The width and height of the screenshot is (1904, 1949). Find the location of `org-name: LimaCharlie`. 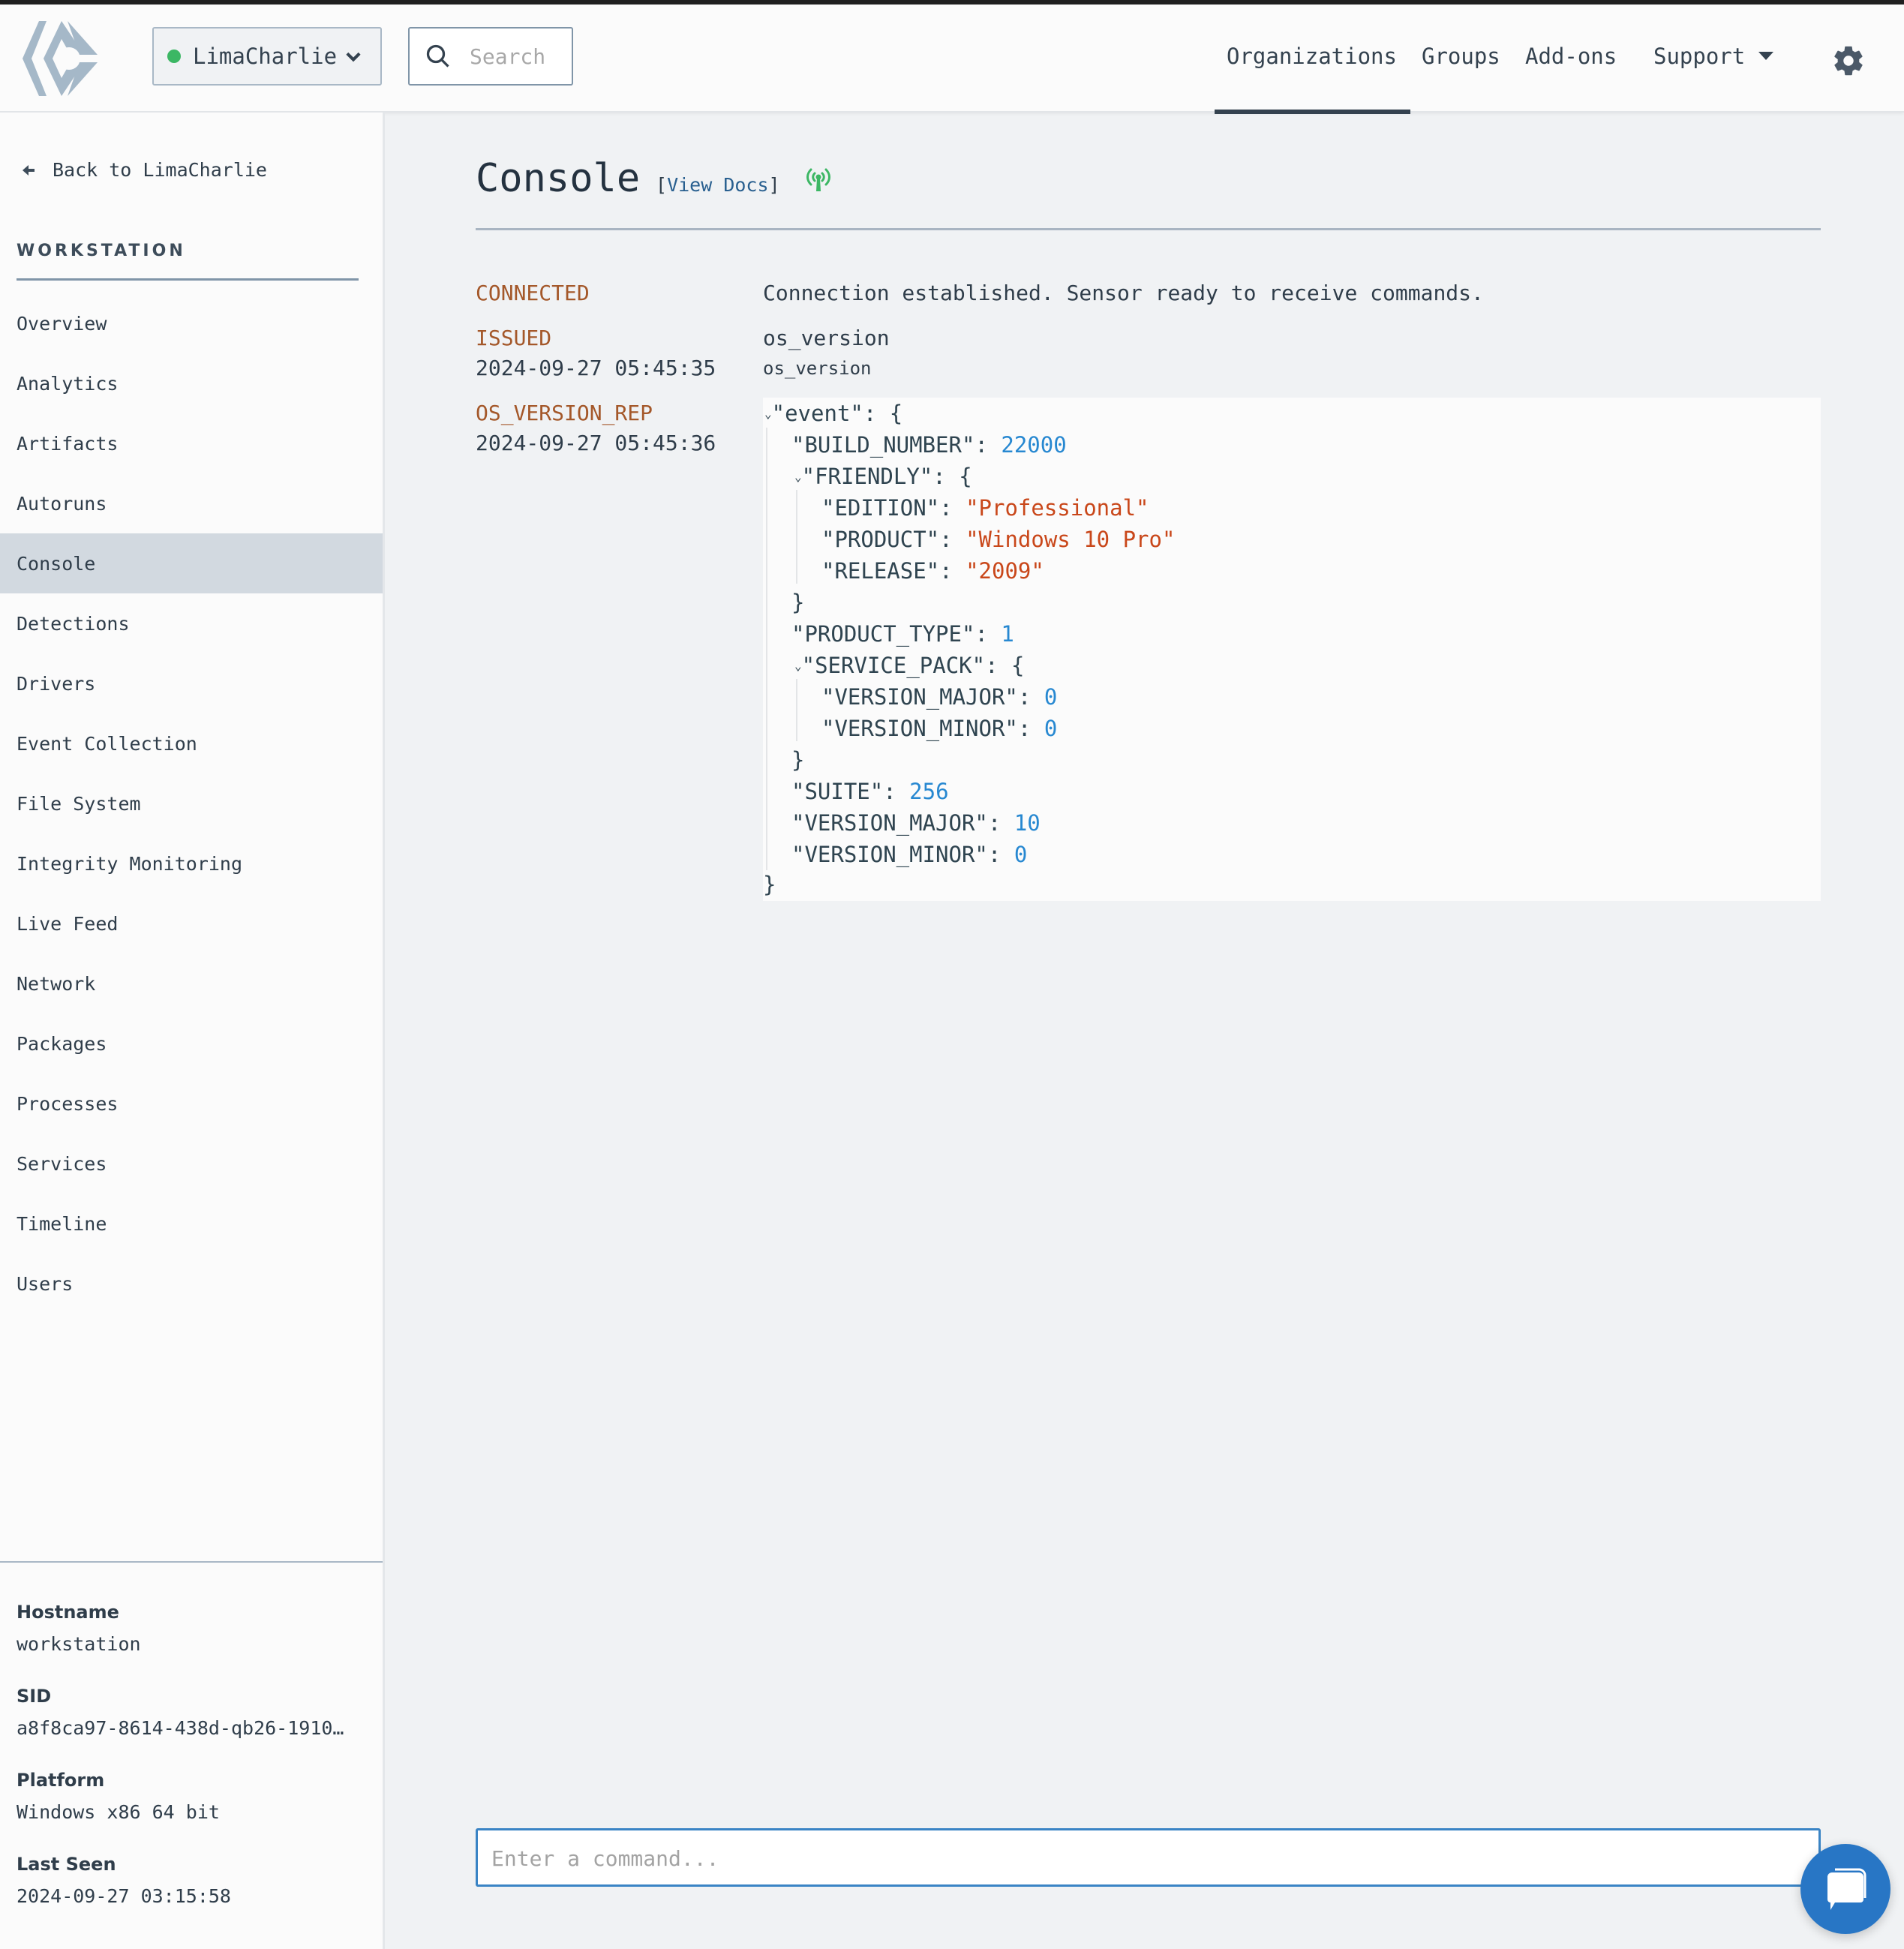

org-name: LimaCharlie is located at coordinates (265, 56).